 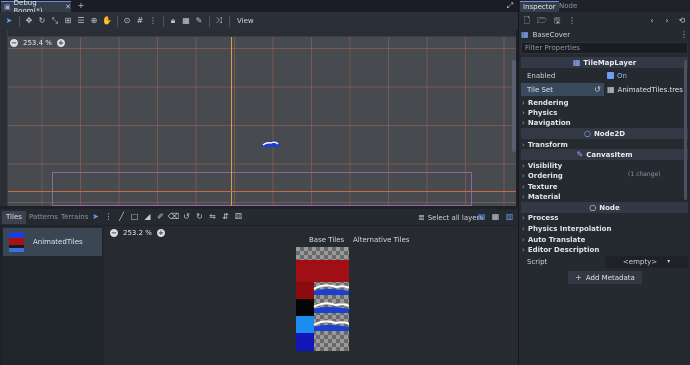 What do you see at coordinates (160, 217) in the screenshot?
I see `picker-tool-icon: ✐` at bounding box center [160, 217].